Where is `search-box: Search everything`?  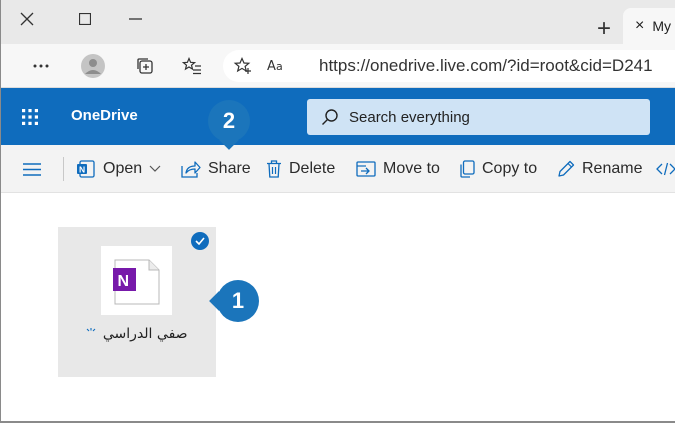
search-box: Search everything is located at coordinates (478, 117).